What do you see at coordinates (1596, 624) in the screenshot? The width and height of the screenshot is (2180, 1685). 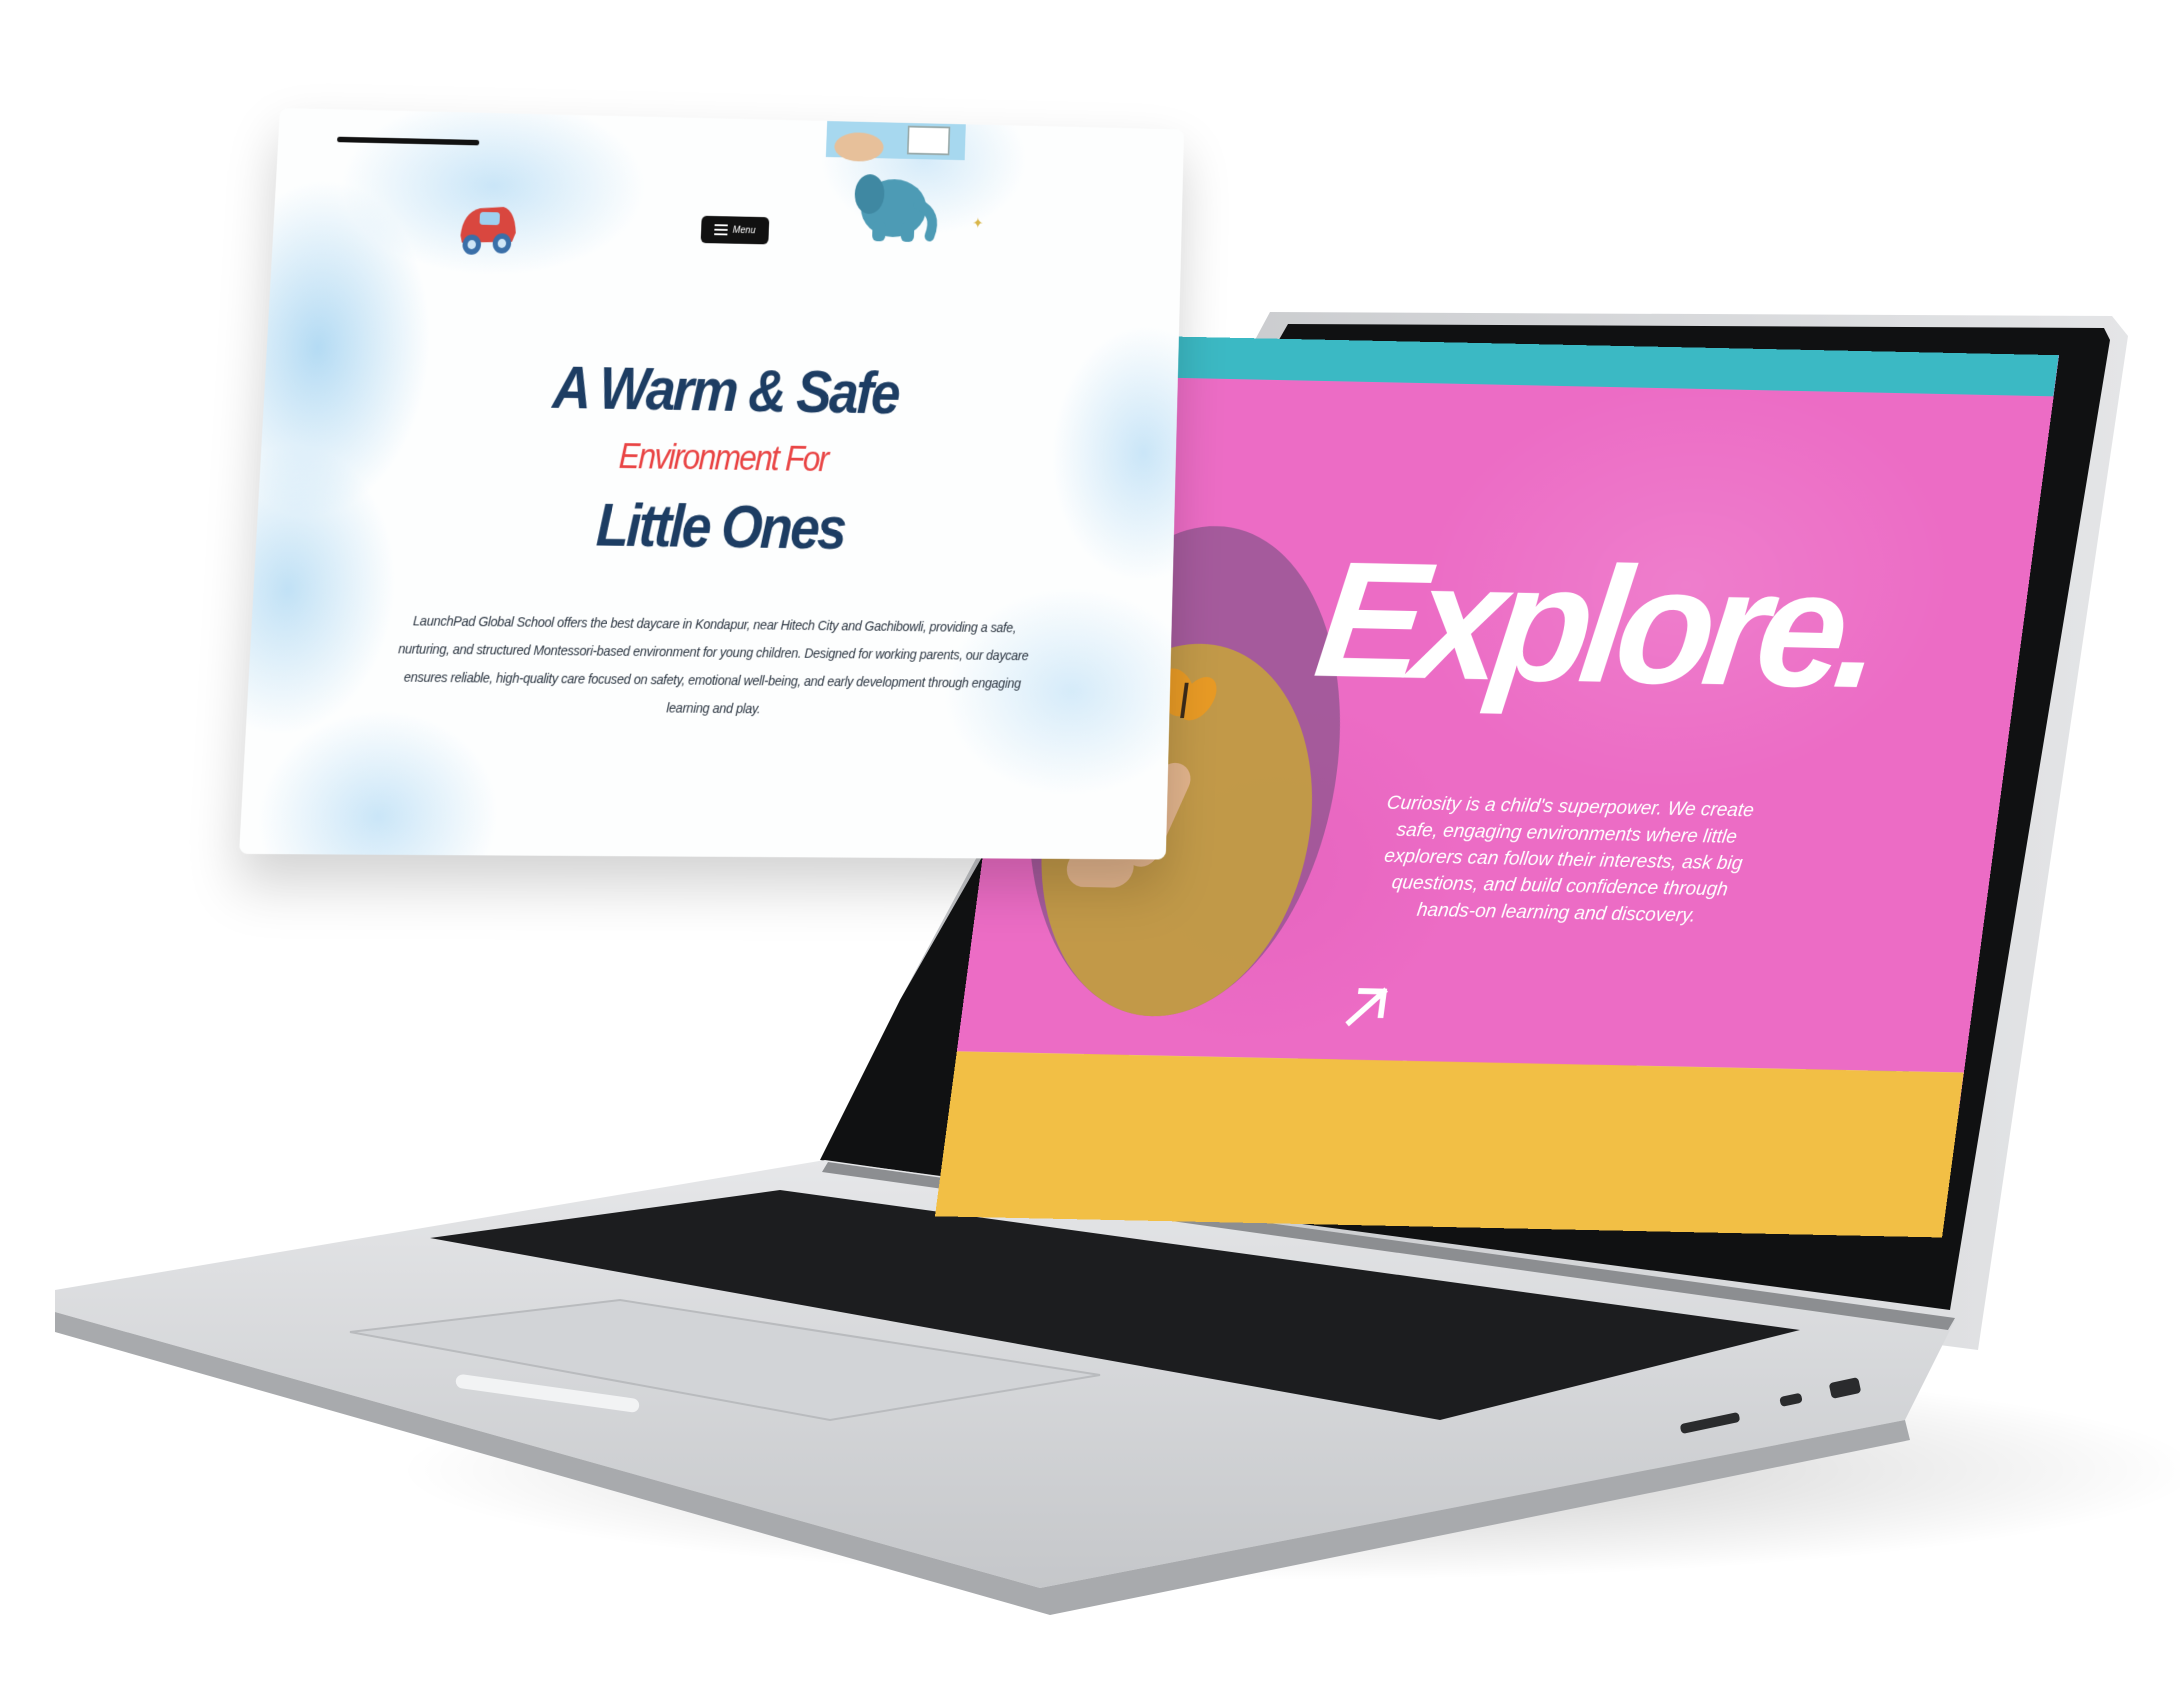 I see `explore-heading: Explore.` at bounding box center [1596, 624].